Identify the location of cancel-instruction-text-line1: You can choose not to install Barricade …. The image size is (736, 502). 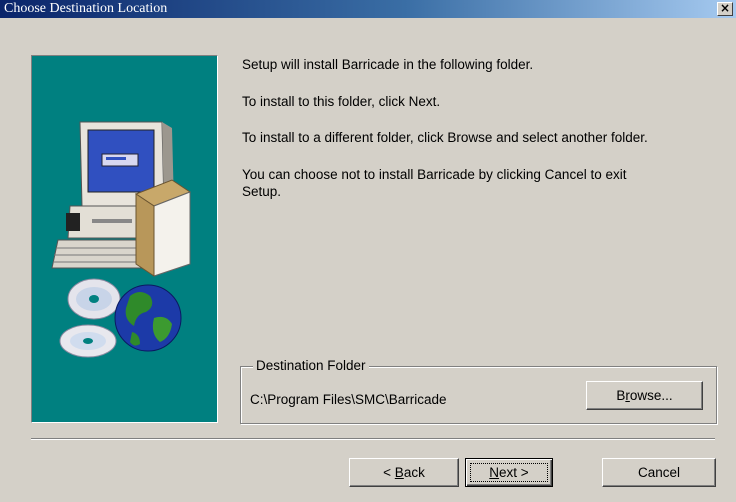
(434, 174).